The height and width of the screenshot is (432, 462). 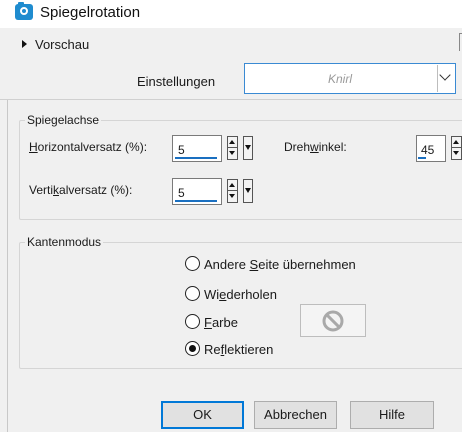 I want to click on horizontal-offset-value: 5, so click(x=181, y=150).